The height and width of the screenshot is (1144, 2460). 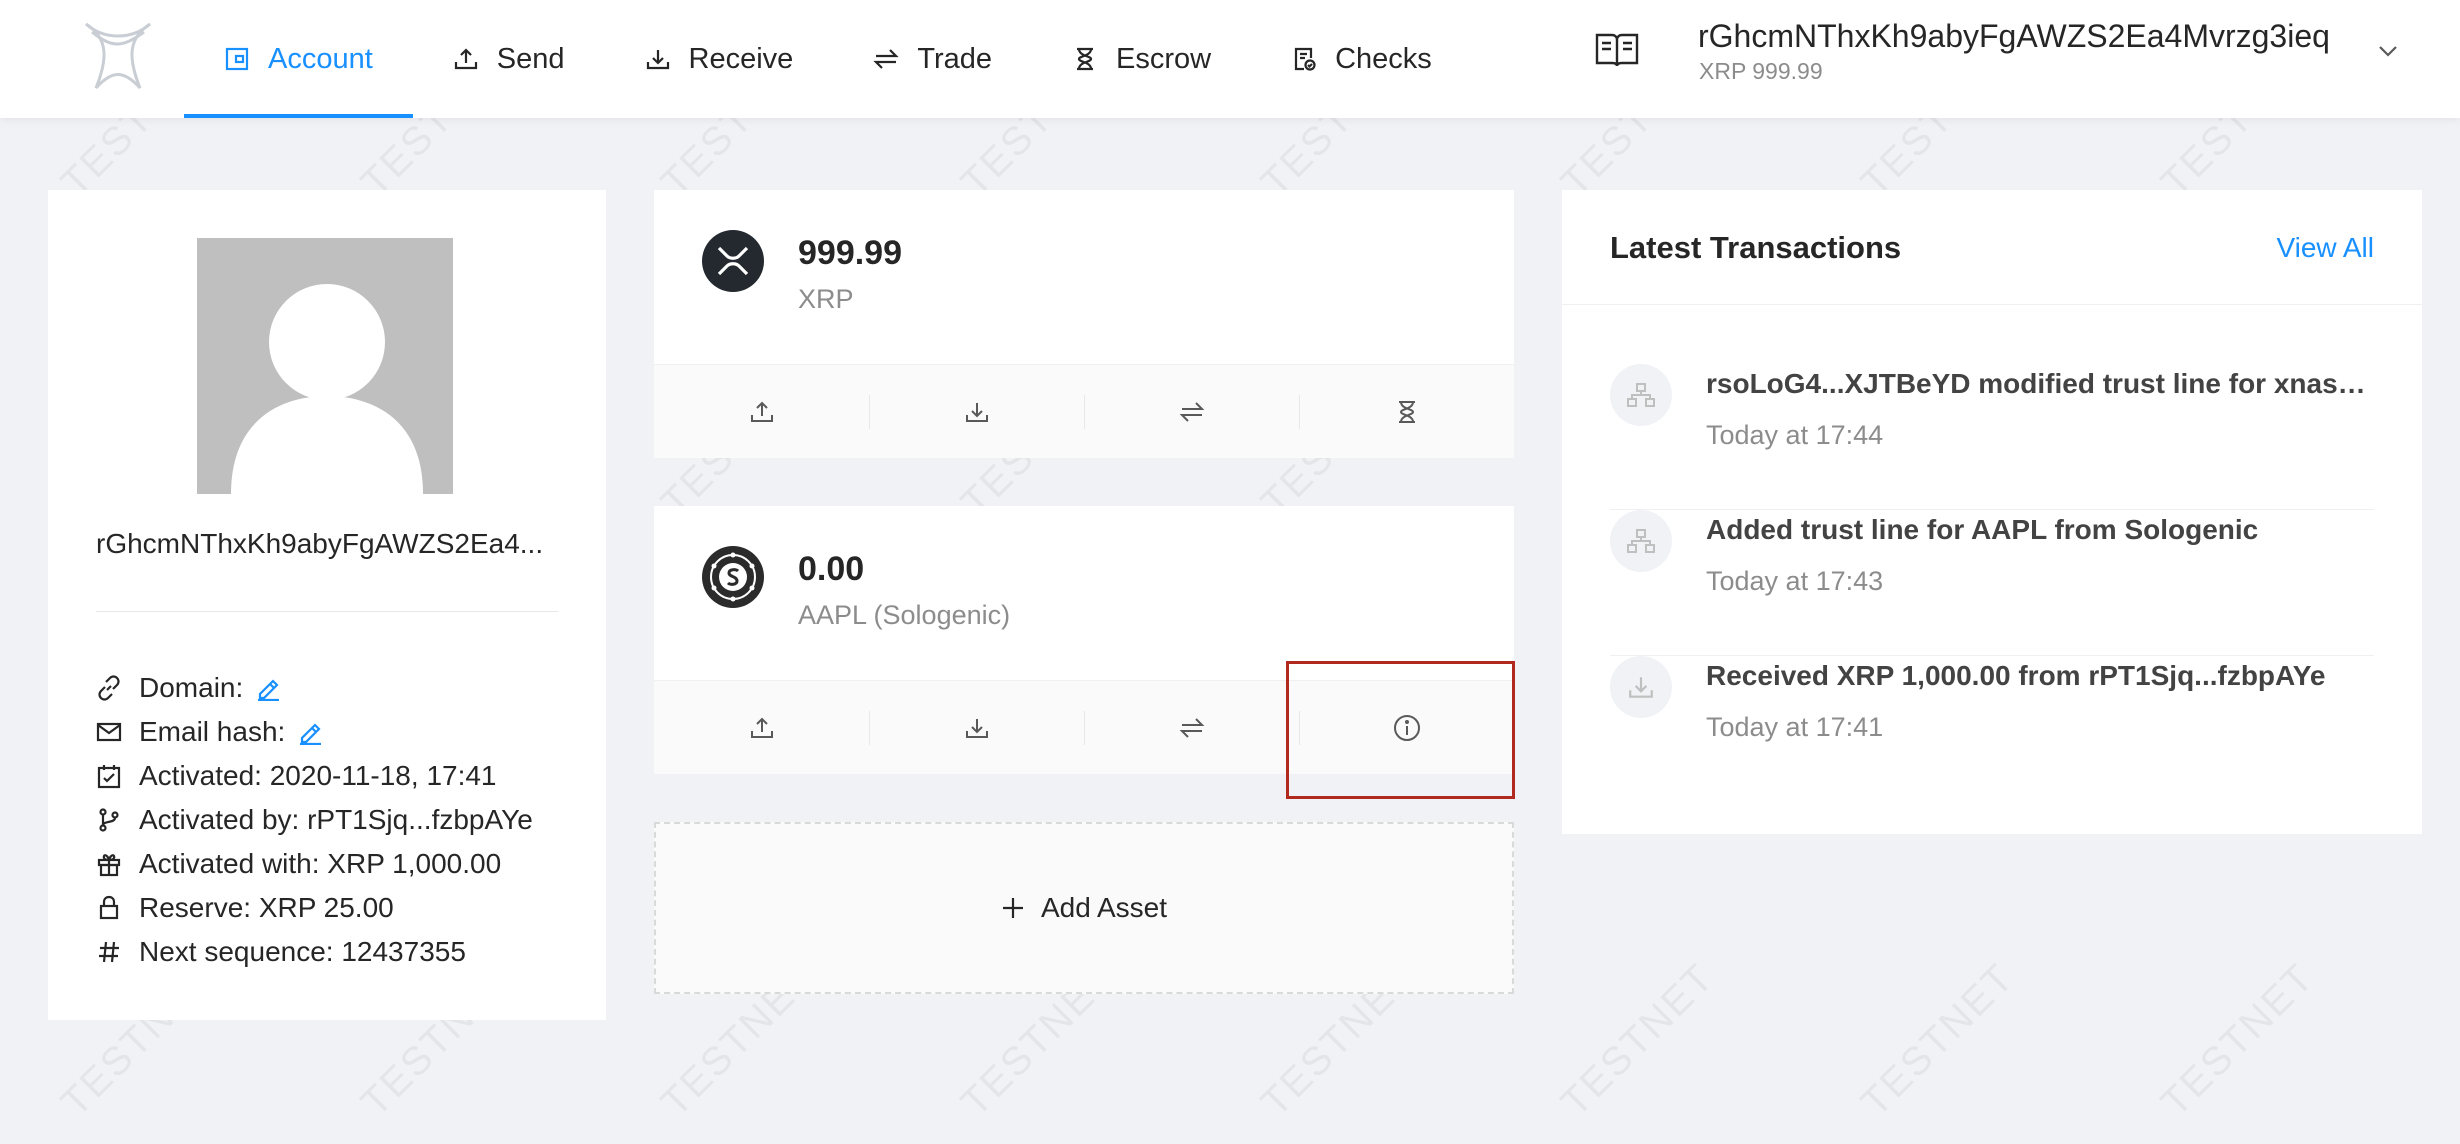 I want to click on nav-receive-label: Receive, so click(x=741, y=58).